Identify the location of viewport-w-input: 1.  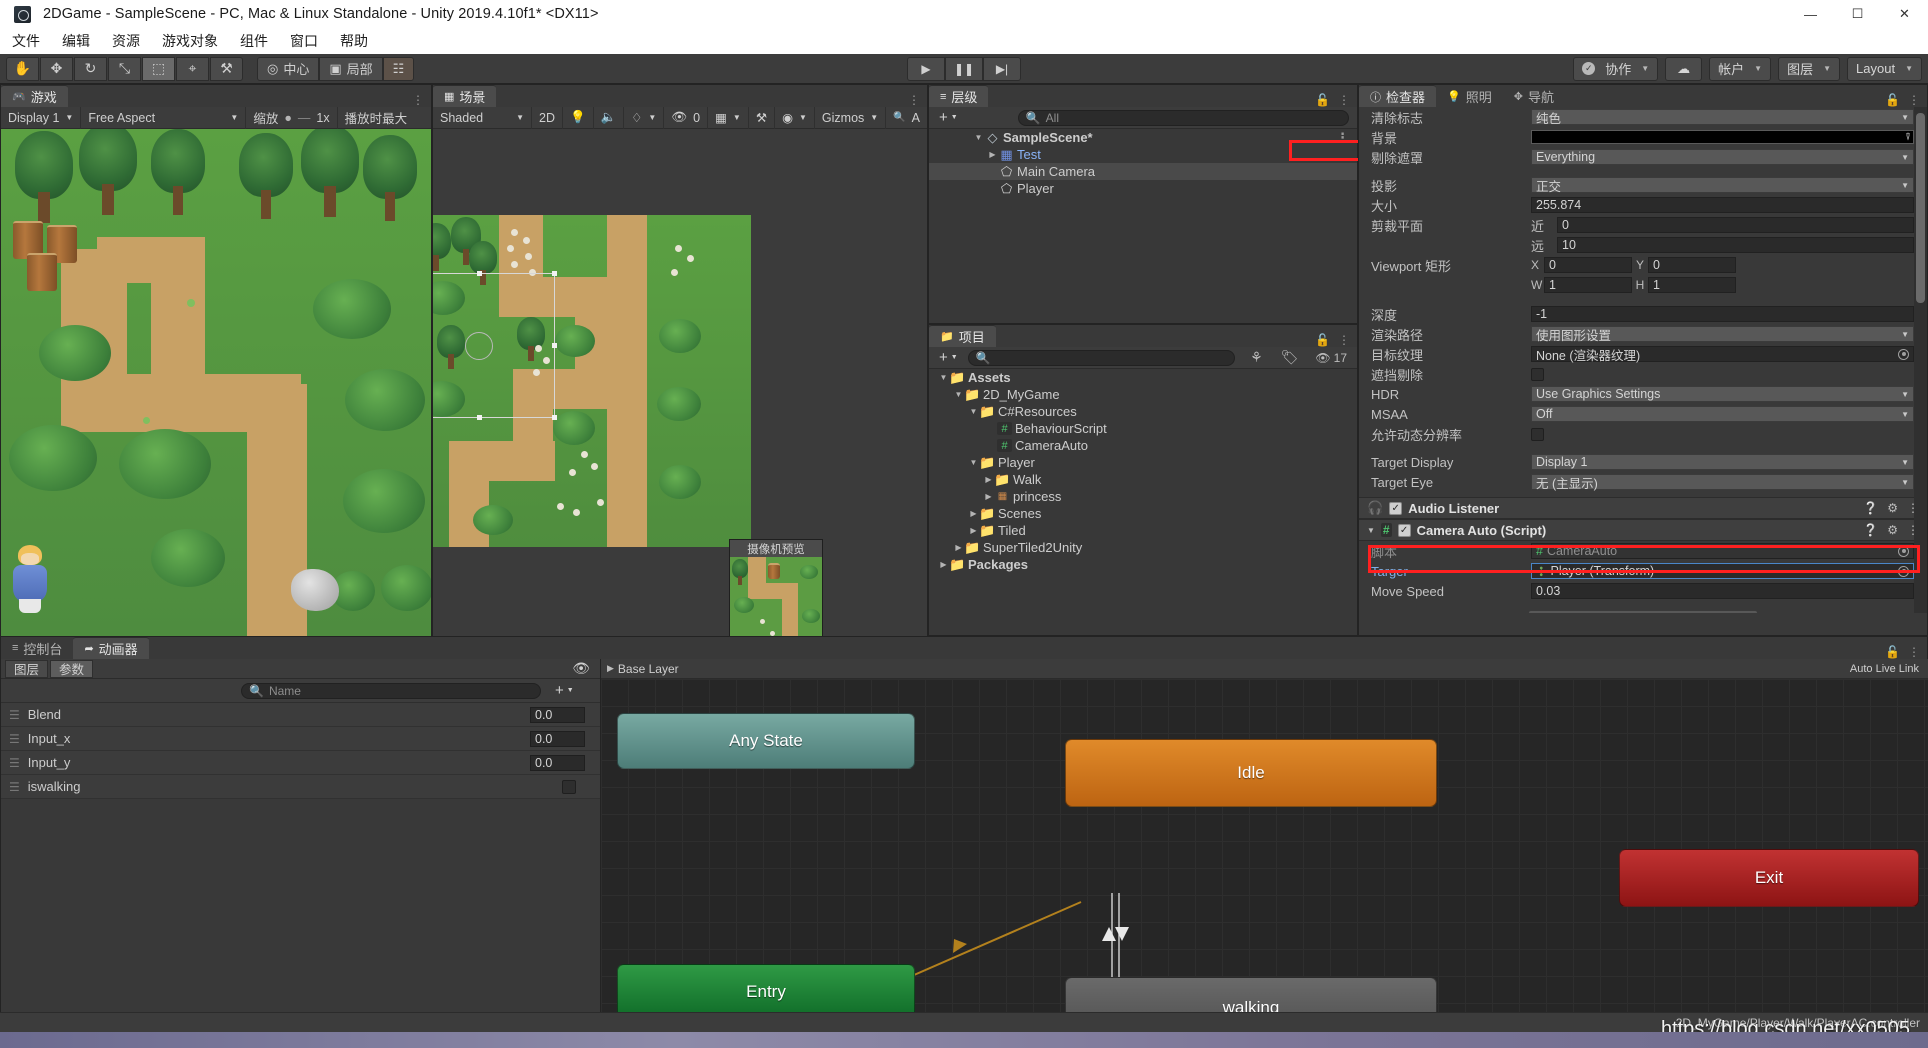
(1588, 285).